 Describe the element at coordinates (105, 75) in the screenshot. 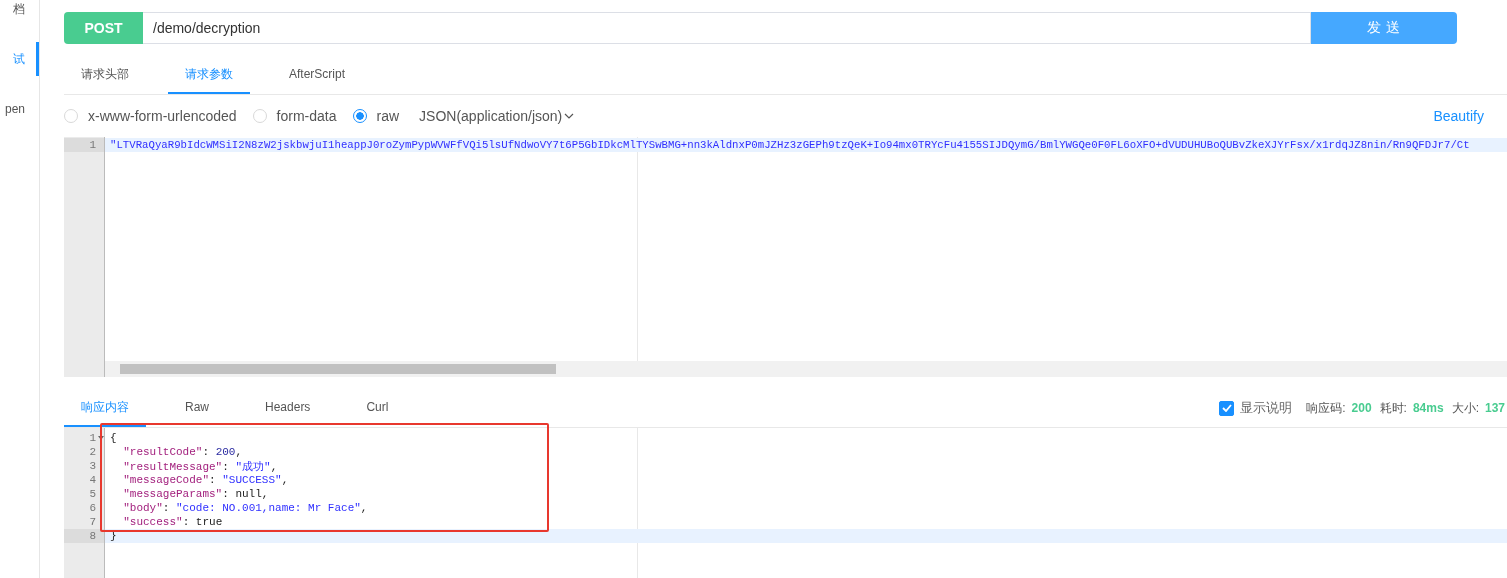

I see `tab: 请求头部` at that location.